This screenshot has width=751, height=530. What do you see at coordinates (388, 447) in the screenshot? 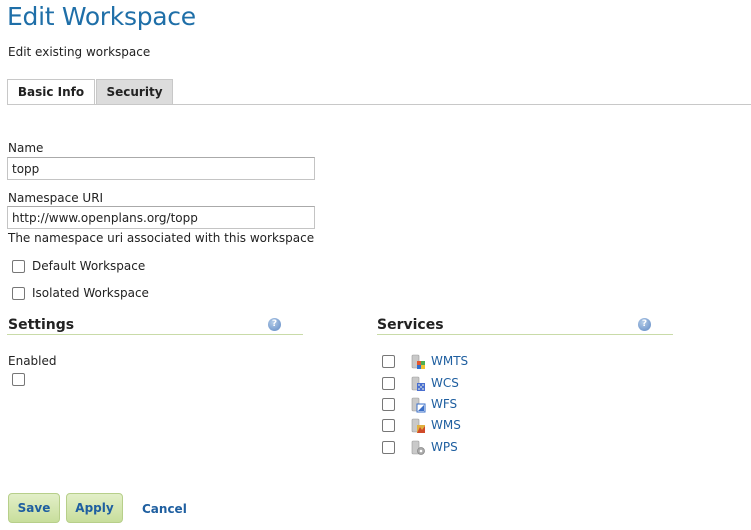
I see `wps-checkbox` at bounding box center [388, 447].